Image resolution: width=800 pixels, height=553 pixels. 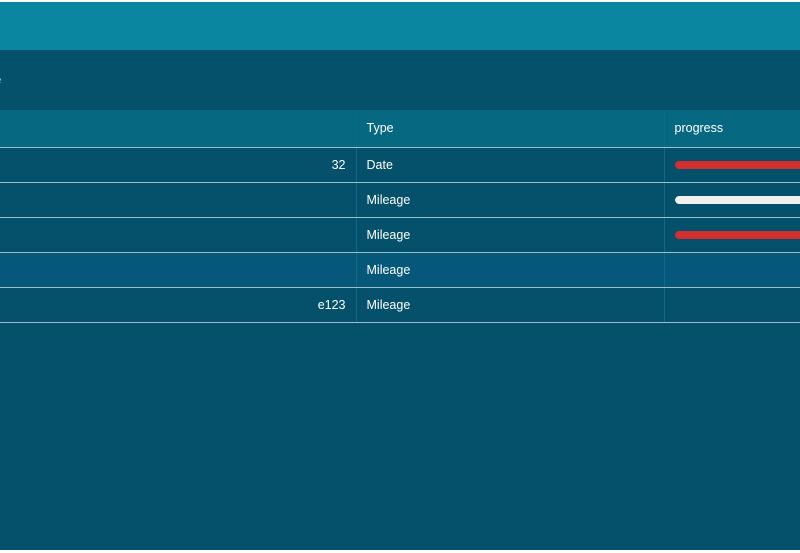 What do you see at coordinates (510, 165) in the screenshot?
I see `type-cell: Date` at bounding box center [510, 165].